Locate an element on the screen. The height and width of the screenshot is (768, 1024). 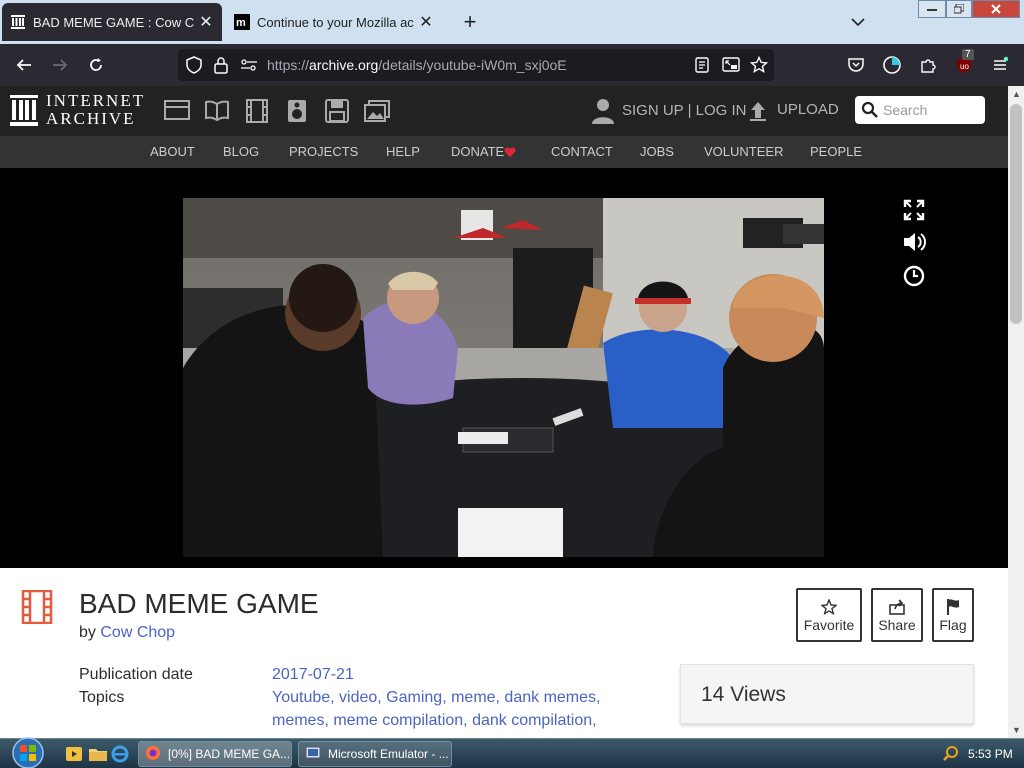
file-explorer-icon is located at coordinates (98, 754).